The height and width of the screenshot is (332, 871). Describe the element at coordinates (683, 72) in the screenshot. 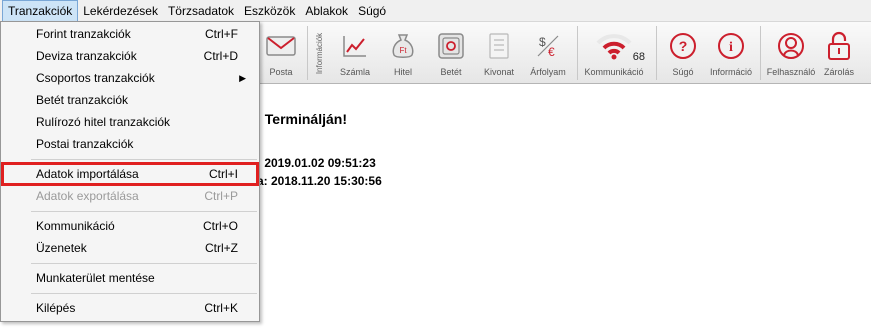

I see `toolbar-sugo-label: Súgó` at that location.